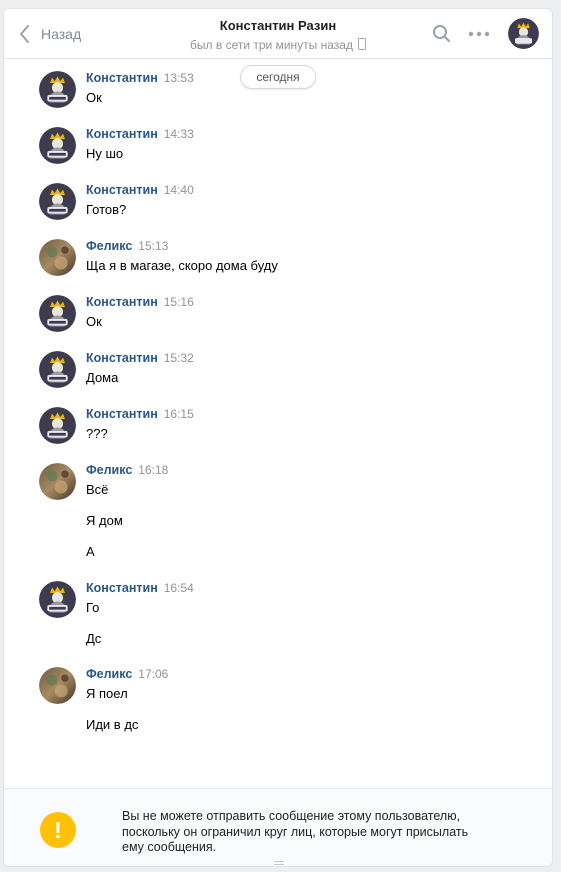 This screenshot has height=872, width=561. What do you see at coordinates (90, 551) in the screenshot?
I see `message-text: А` at bounding box center [90, 551].